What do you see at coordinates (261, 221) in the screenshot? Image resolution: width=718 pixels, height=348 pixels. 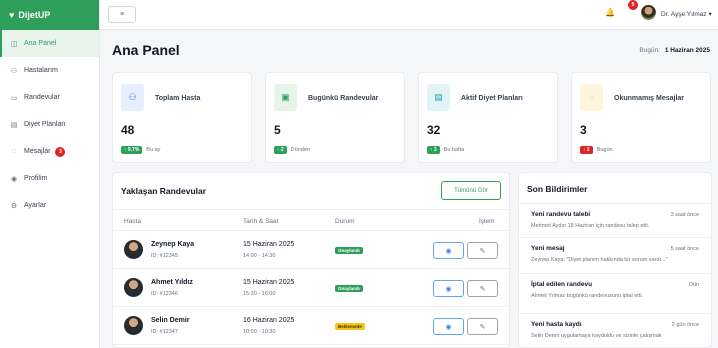 I see `column-header: Tarih & Saat` at bounding box center [261, 221].